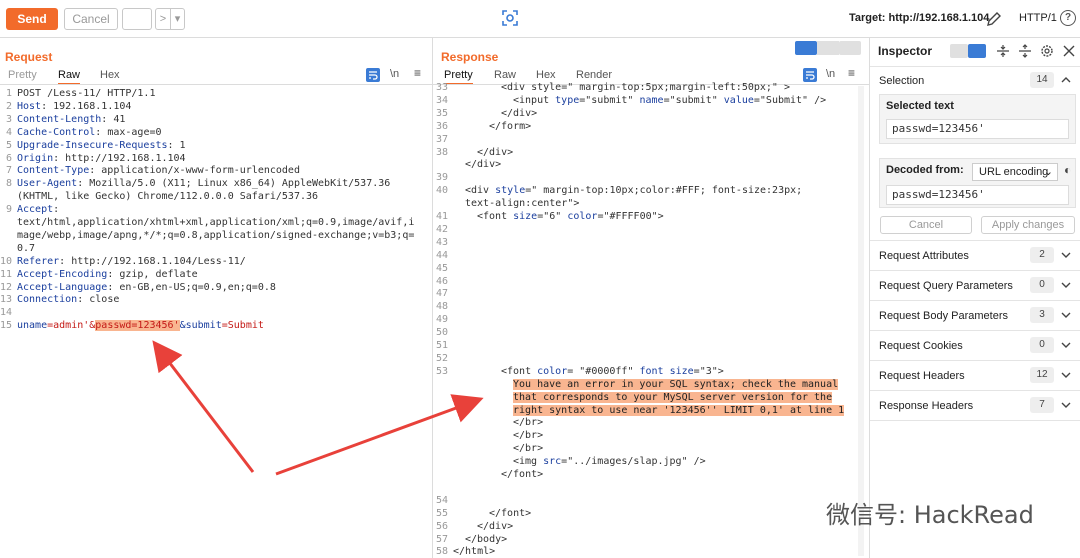  Describe the element at coordinates (1067, 170) in the screenshot. I see `decoding-add-icon: ◐` at that location.